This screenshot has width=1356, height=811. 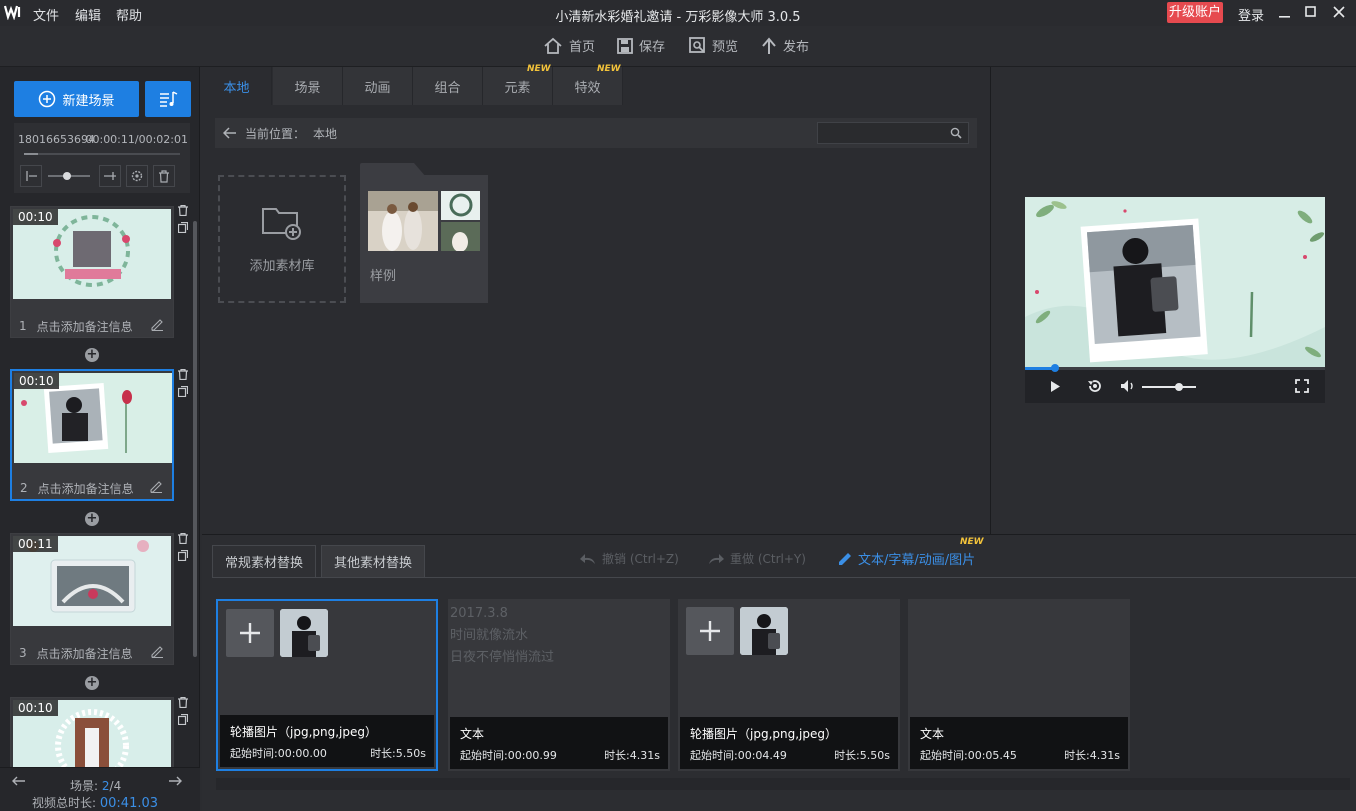 What do you see at coordinates (46, 14) in the screenshot?
I see `menu-file: 文件` at bounding box center [46, 14].